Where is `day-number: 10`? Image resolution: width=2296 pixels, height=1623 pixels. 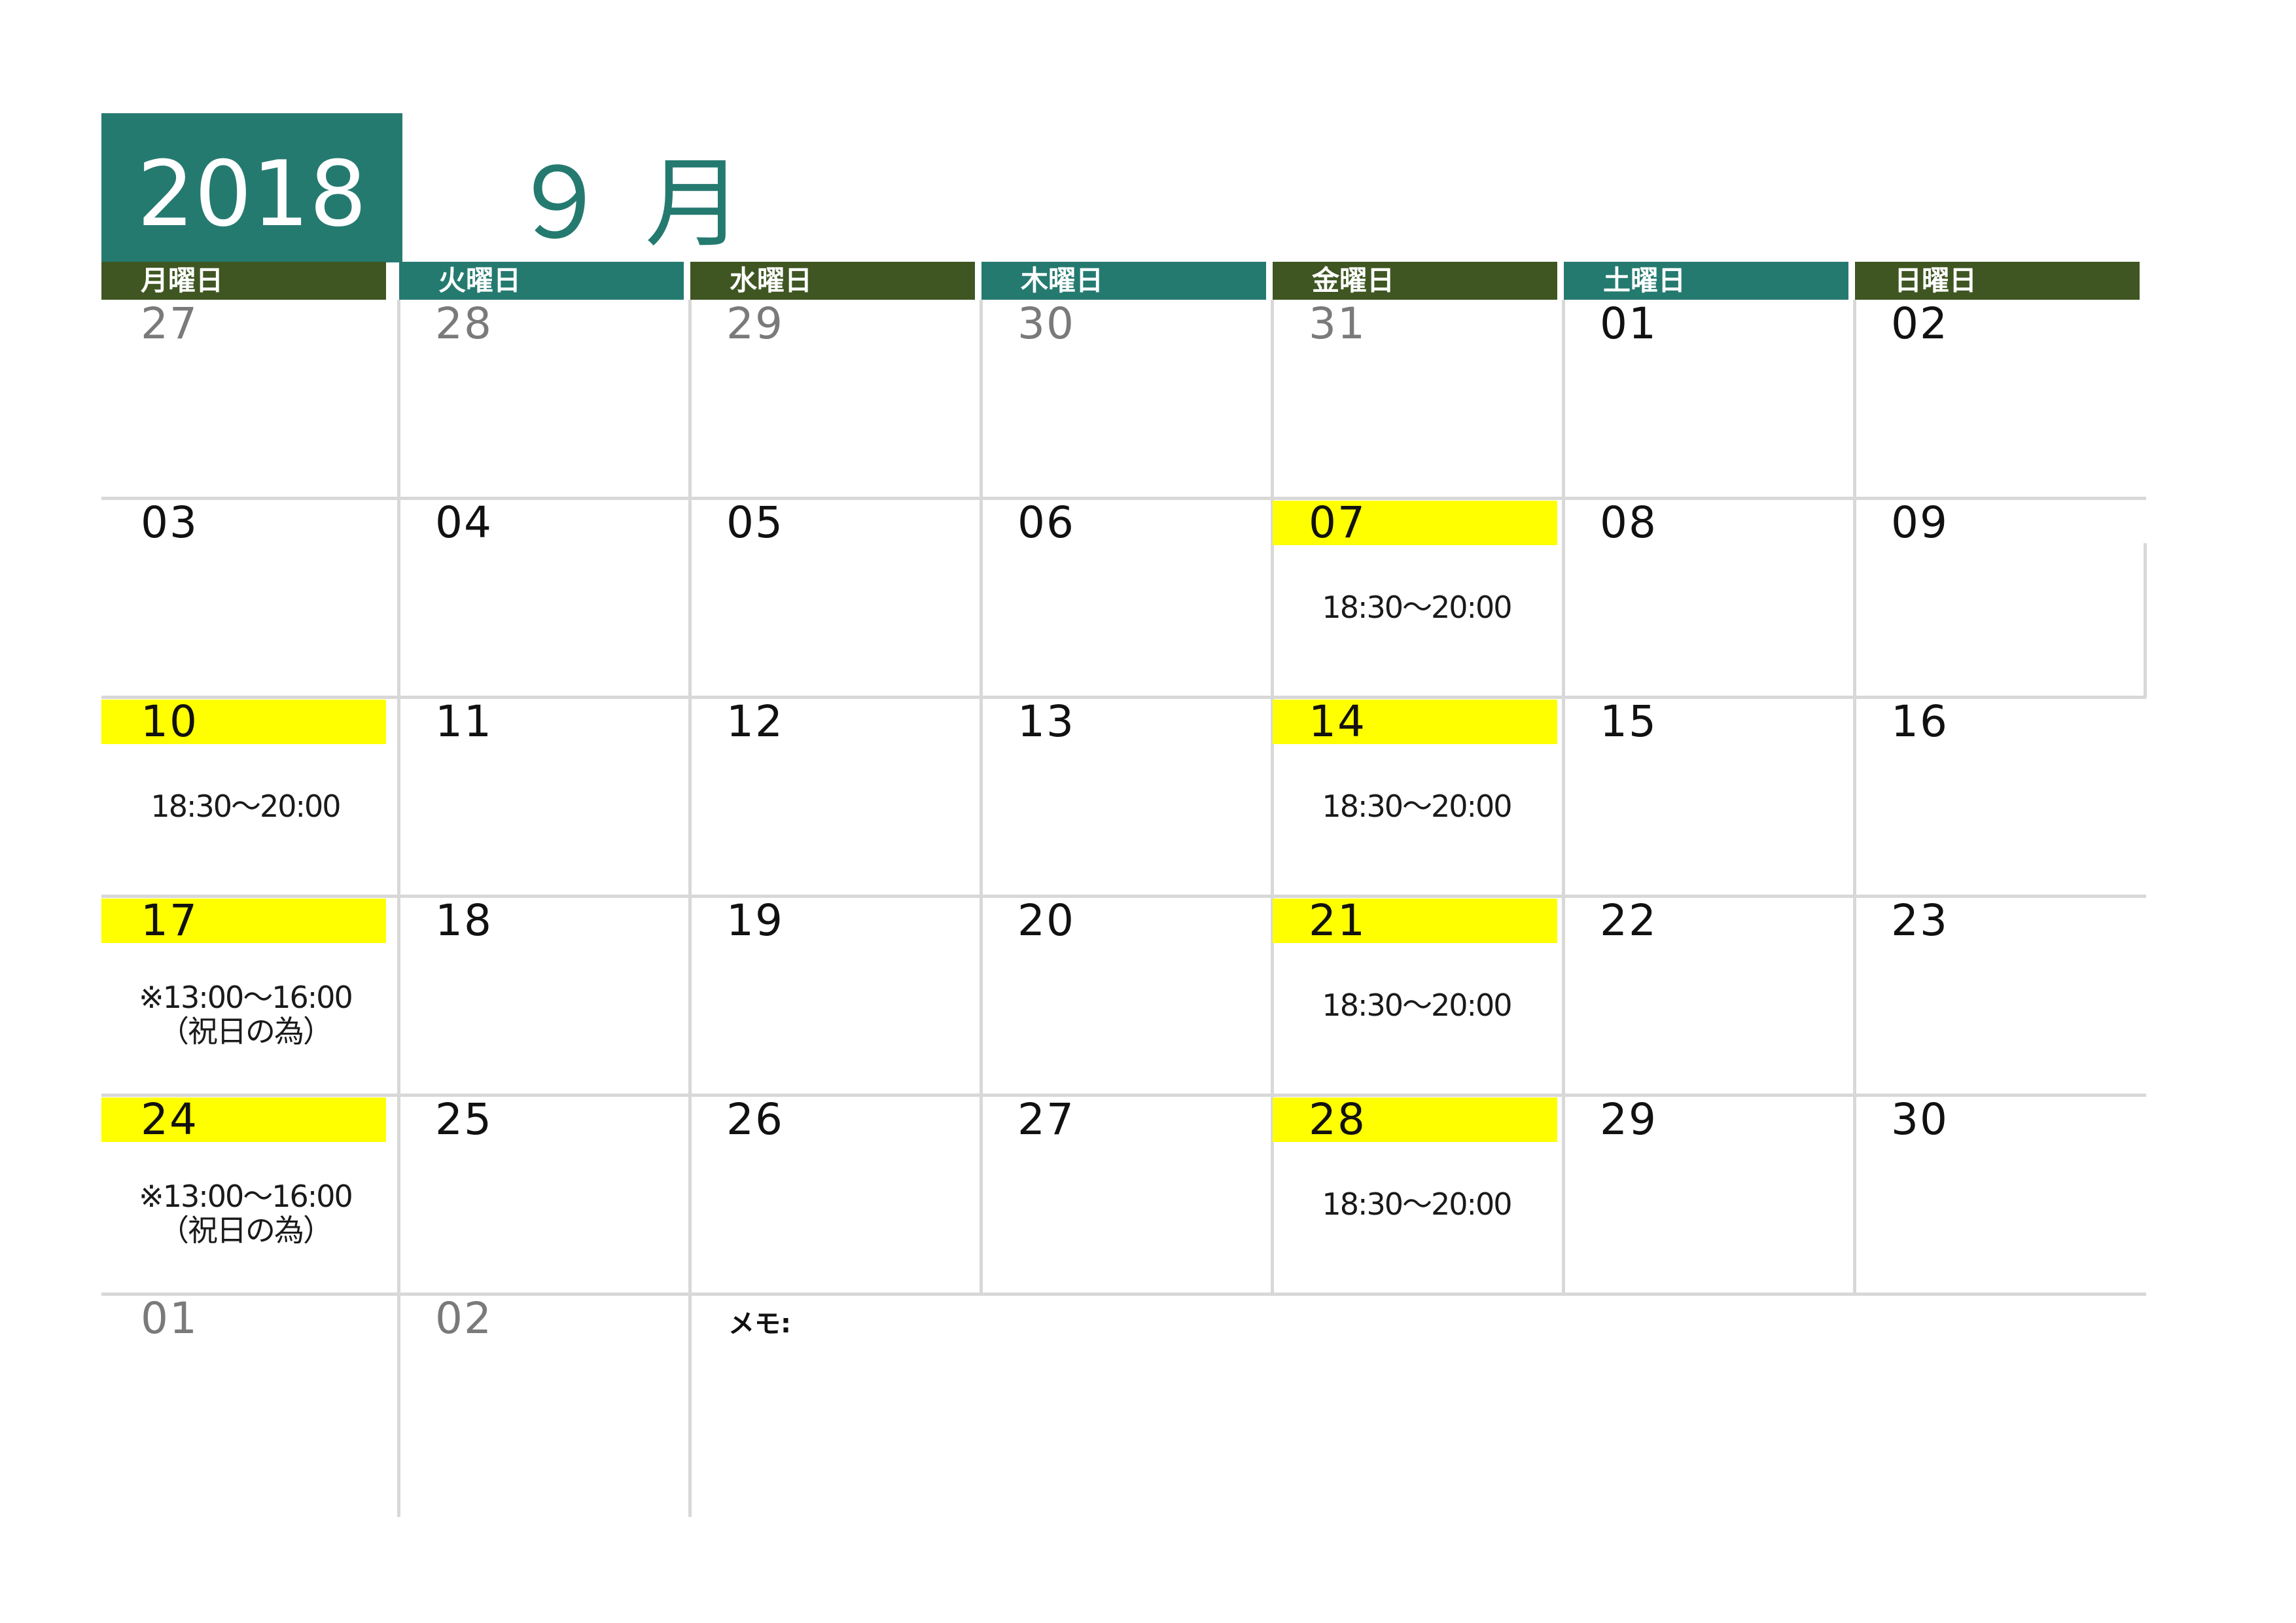 day-number: 10 is located at coordinates (169, 721).